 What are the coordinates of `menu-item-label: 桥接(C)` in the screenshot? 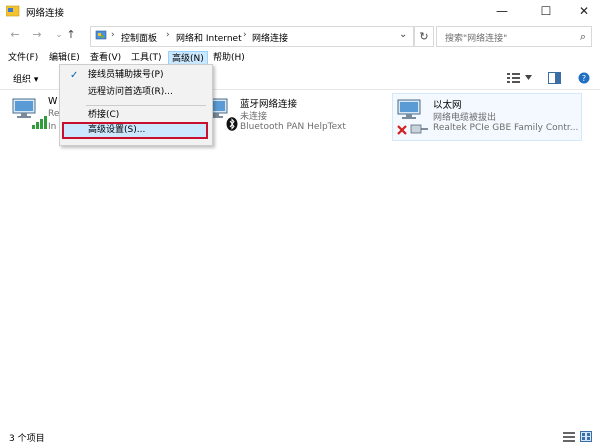 It's located at (104, 115).